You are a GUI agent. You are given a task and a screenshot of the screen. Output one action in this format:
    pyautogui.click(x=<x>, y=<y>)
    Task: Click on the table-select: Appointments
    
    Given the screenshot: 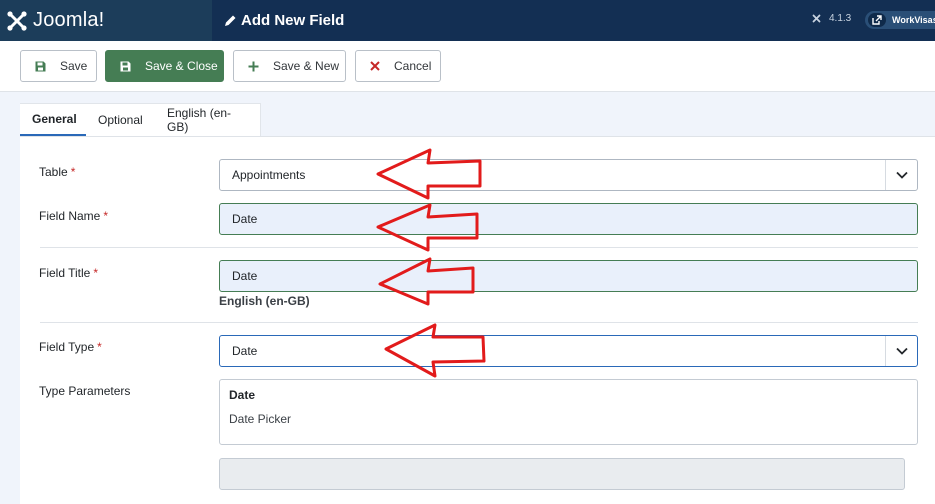 What is the action you would take?
    pyautogui.click(x=568, y=175)
    